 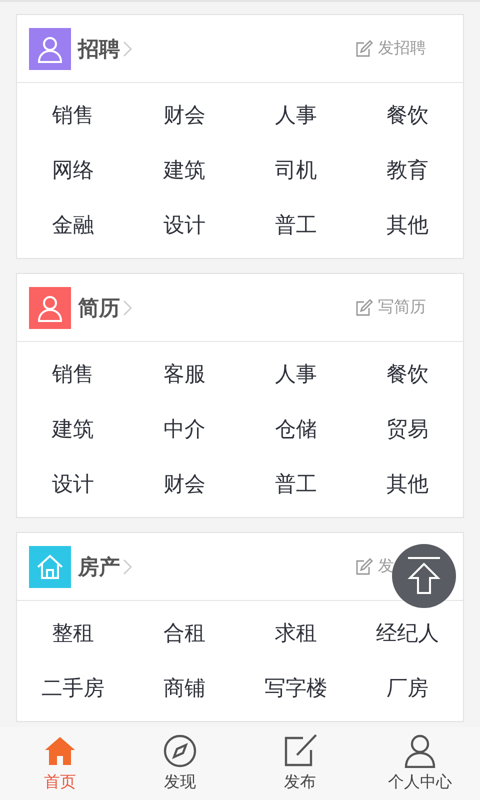 I want to click on nav-tab: 发布, so click(x=300, y=763).